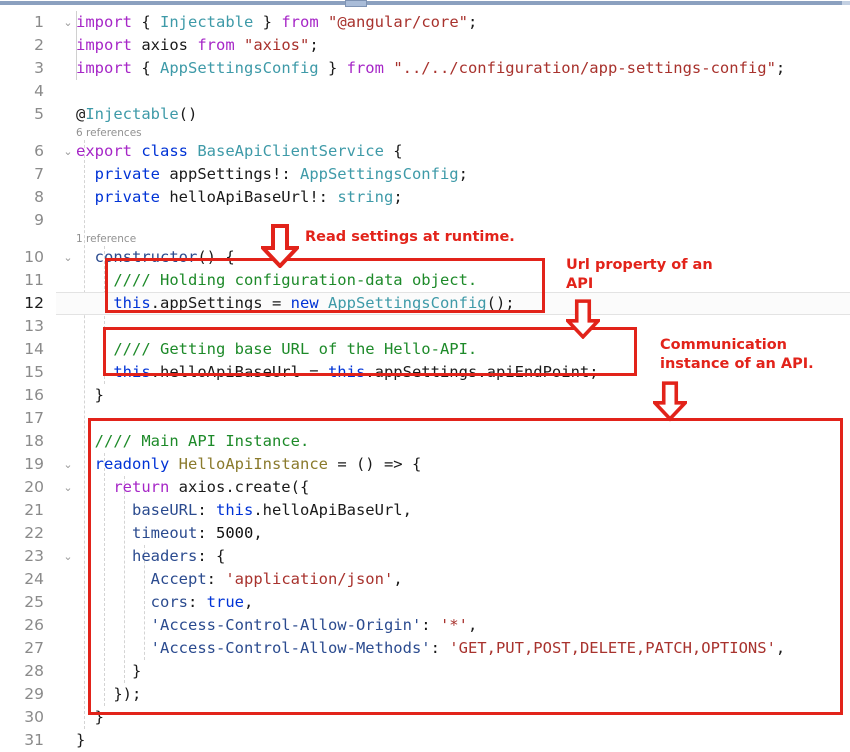 The width and height of the screenshot is (850, 752). Describe the element at coordinates (425, 740) in the screenshot. I see `code-line: 31}` at that location.